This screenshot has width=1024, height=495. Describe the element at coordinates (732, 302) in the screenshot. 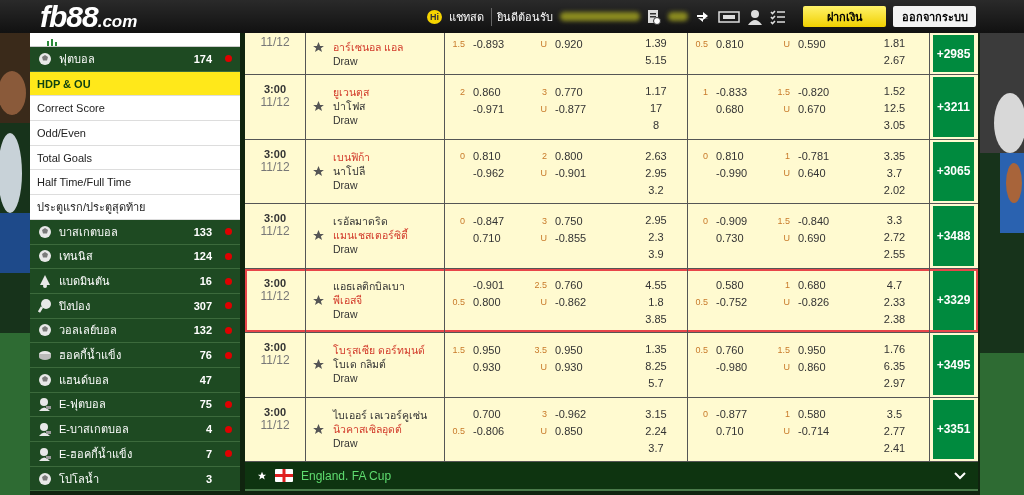

I see `odds-value: -0.752` at that location.